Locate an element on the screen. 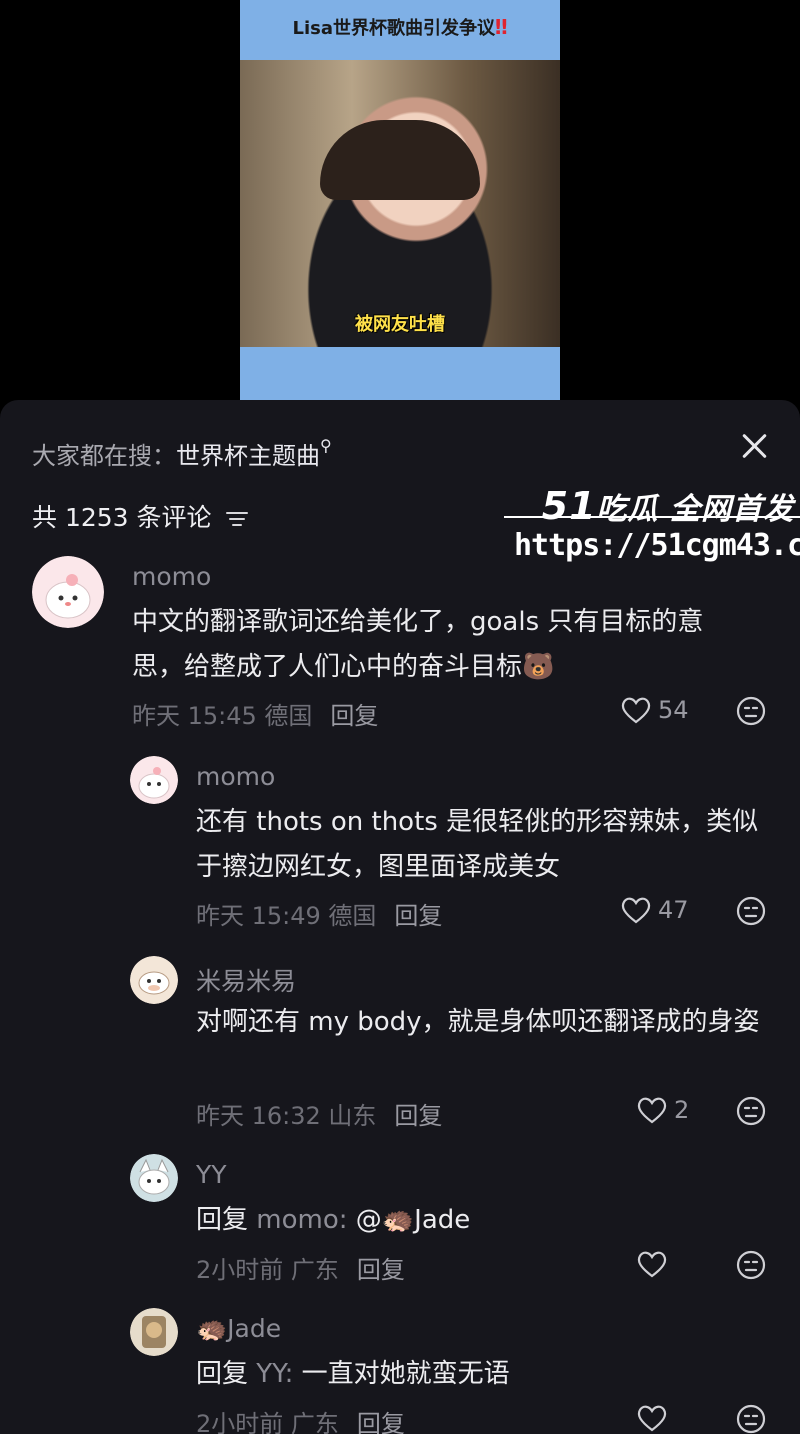 This screenshot has height=1434, width=800. comment-author: 🦔Jade is located at coordinates (238, 1329).